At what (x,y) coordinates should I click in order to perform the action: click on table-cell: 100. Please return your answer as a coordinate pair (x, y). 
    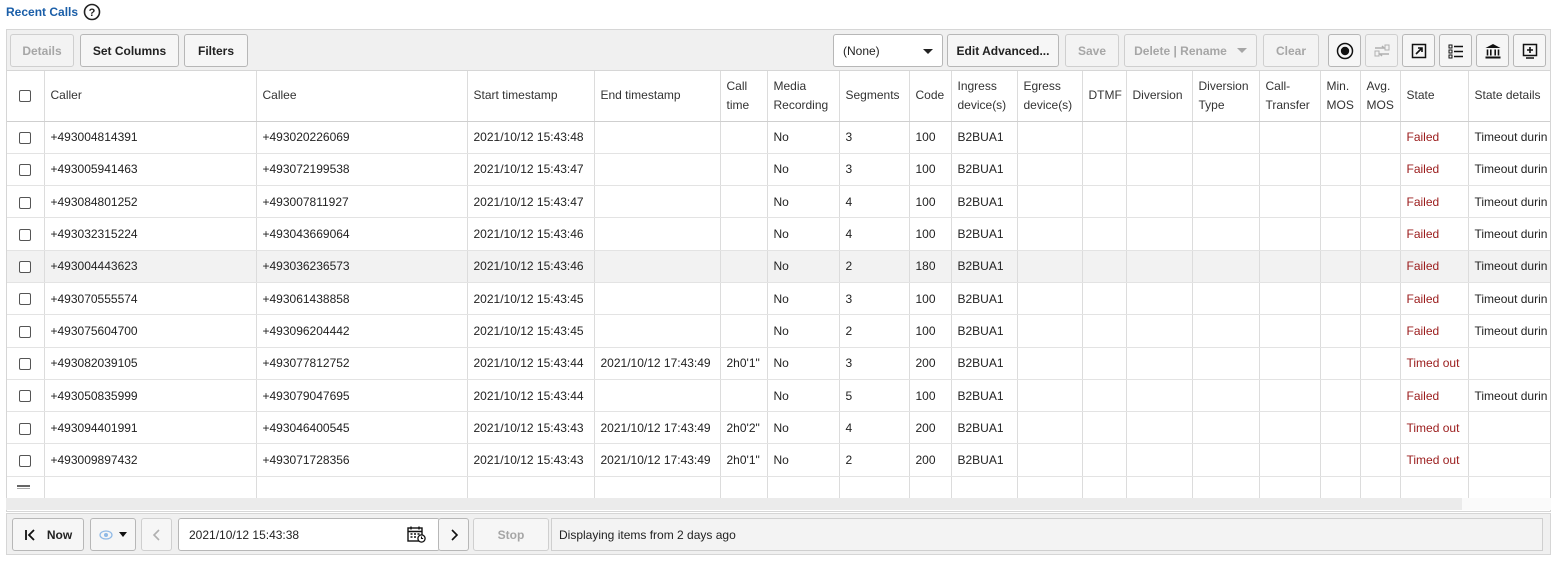
    Looking at the image, I should click on (930, 202).